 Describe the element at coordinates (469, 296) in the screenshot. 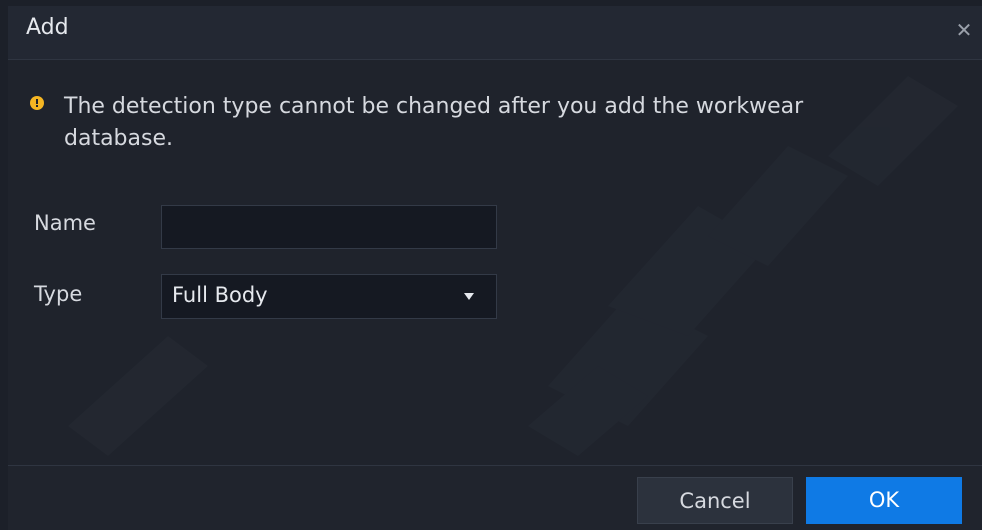

I see `chevron-down-icon` at that location.